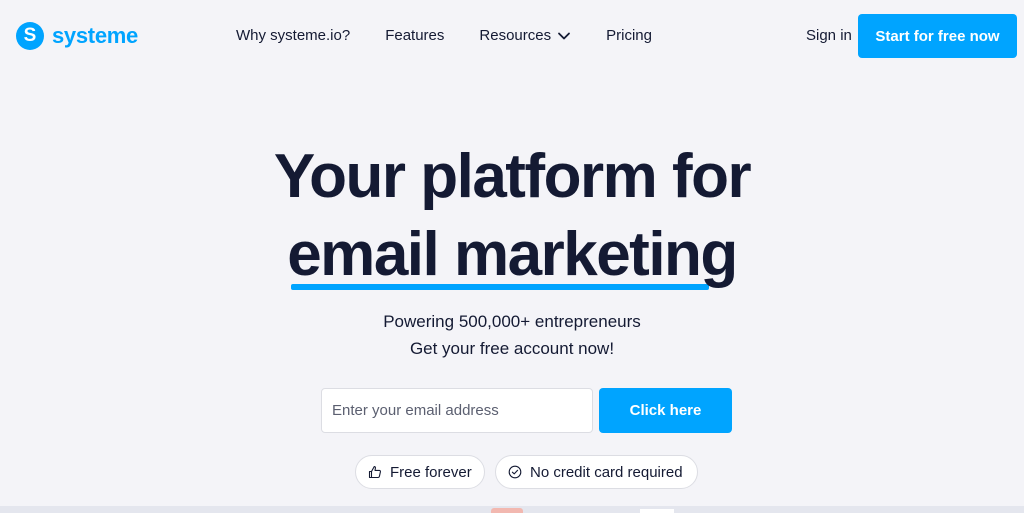  Describe the element at coordinates (606, 472) in the screenshot. I see `badge-label: No credit card required` at that location.